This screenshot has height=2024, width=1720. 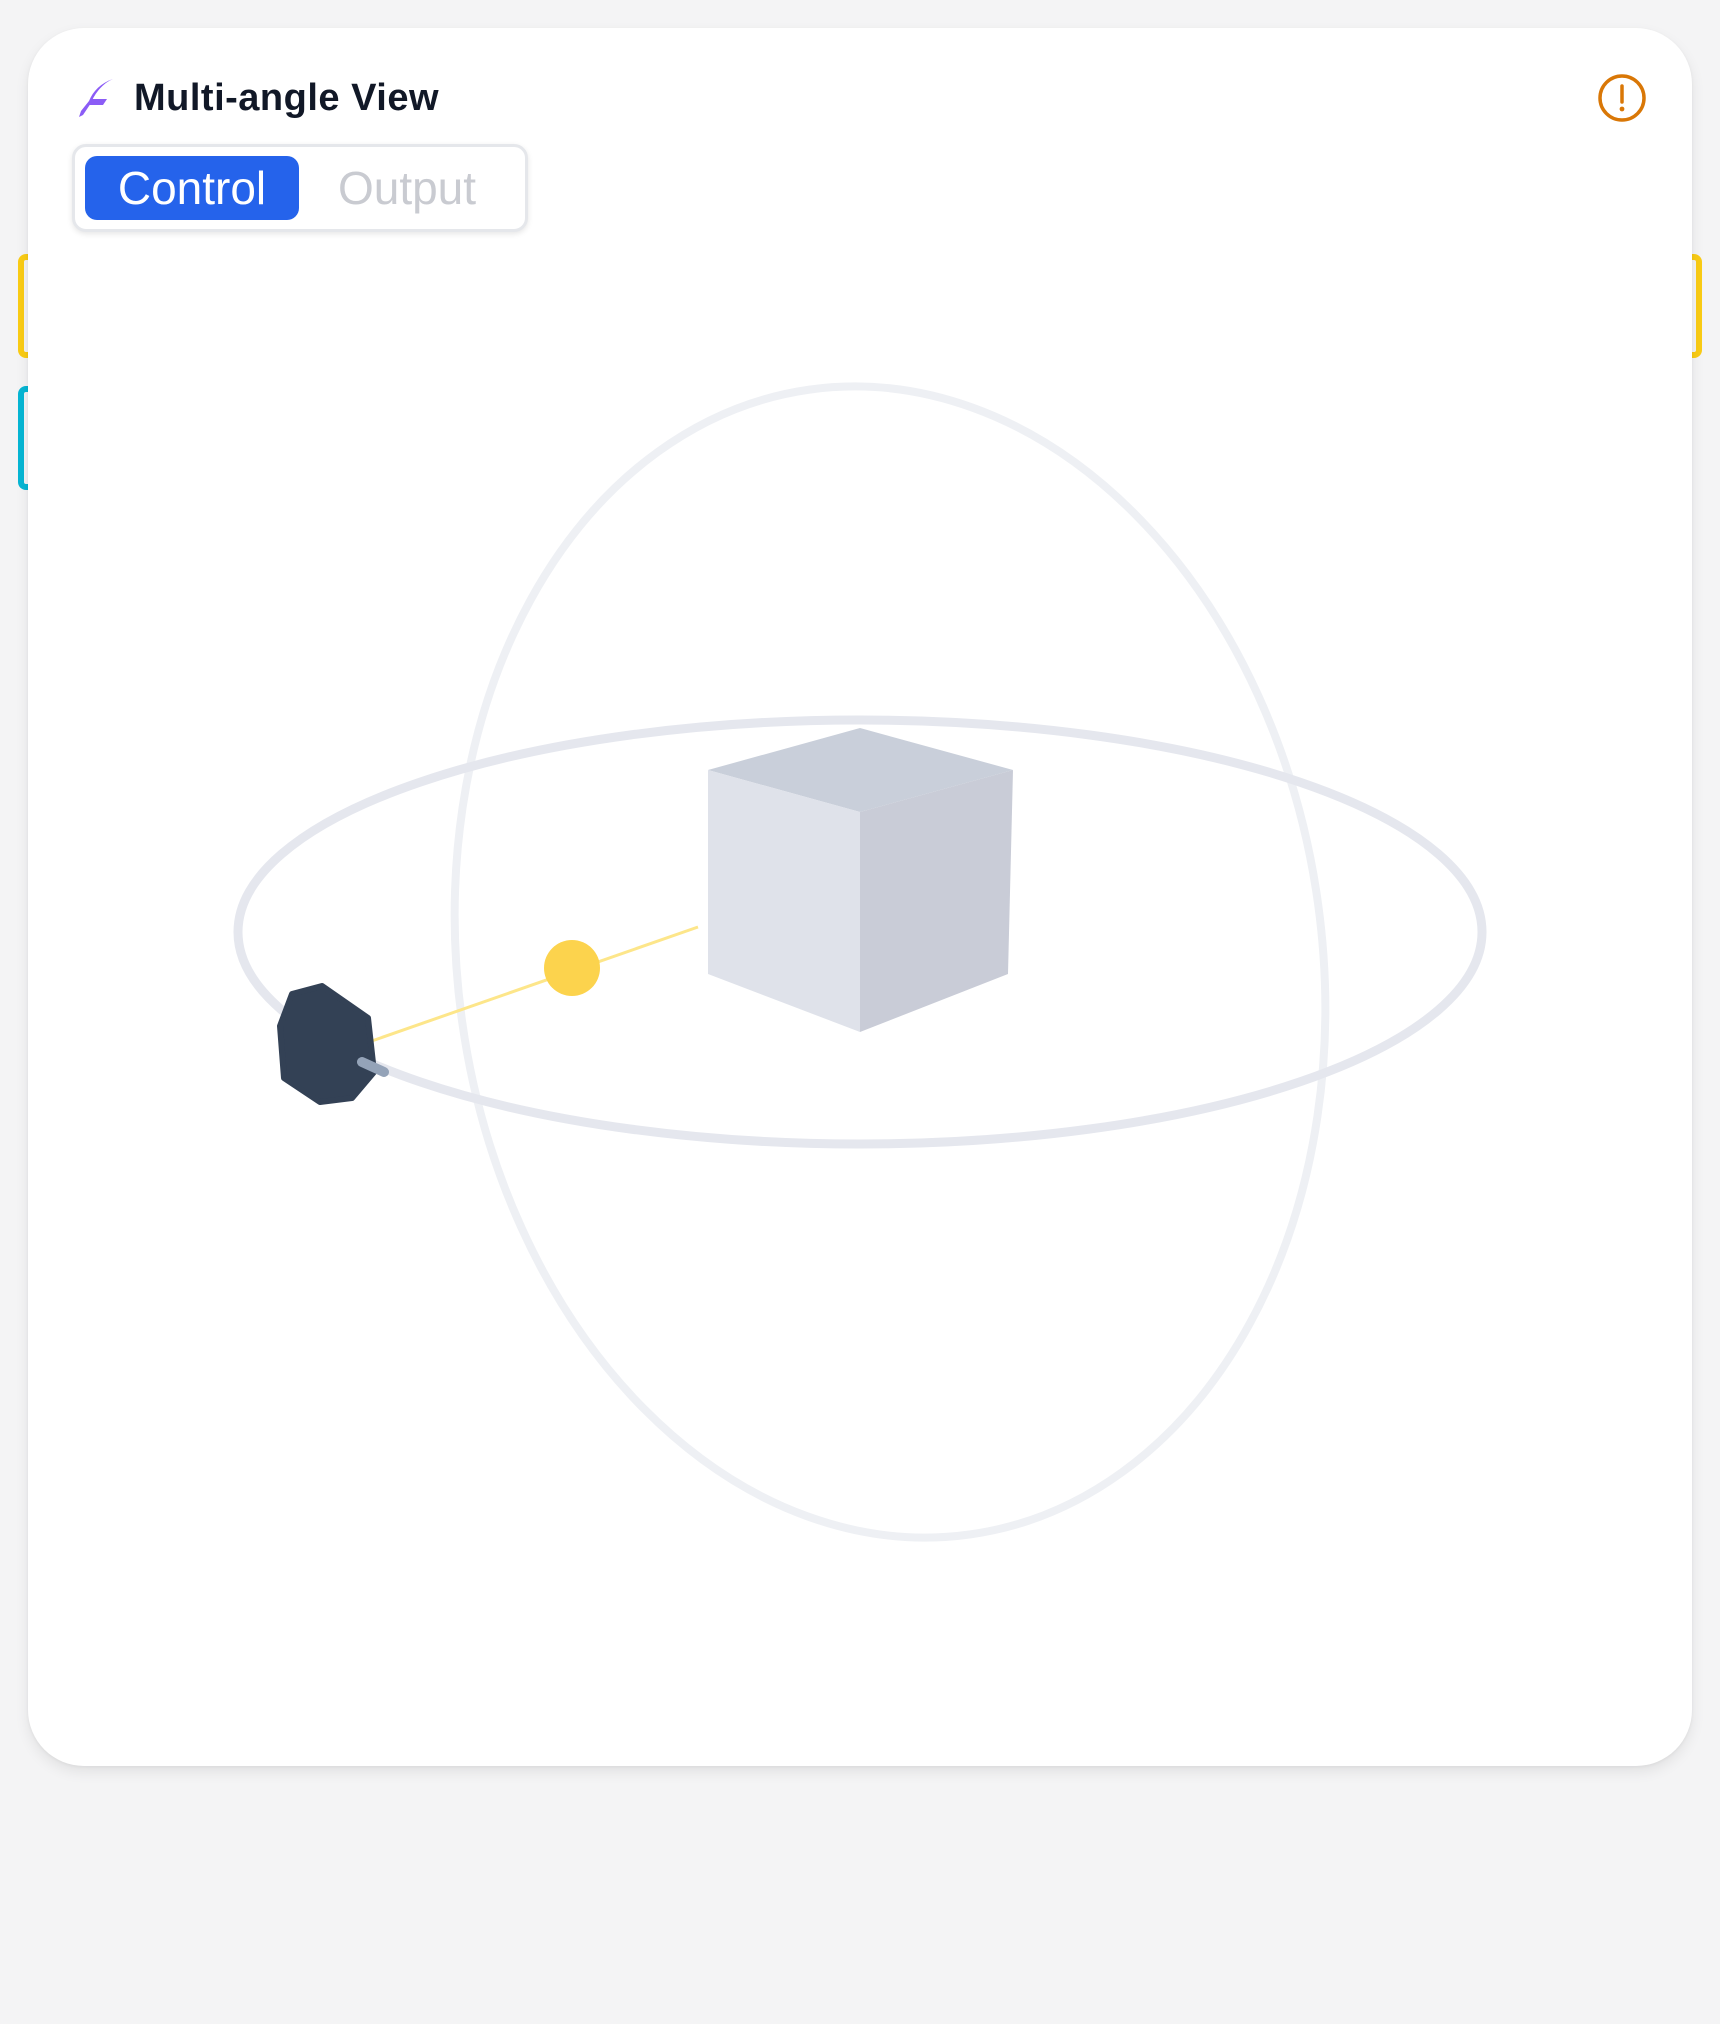 I want to click on mode-tabs: Control Output, so click(x=300, y=188).